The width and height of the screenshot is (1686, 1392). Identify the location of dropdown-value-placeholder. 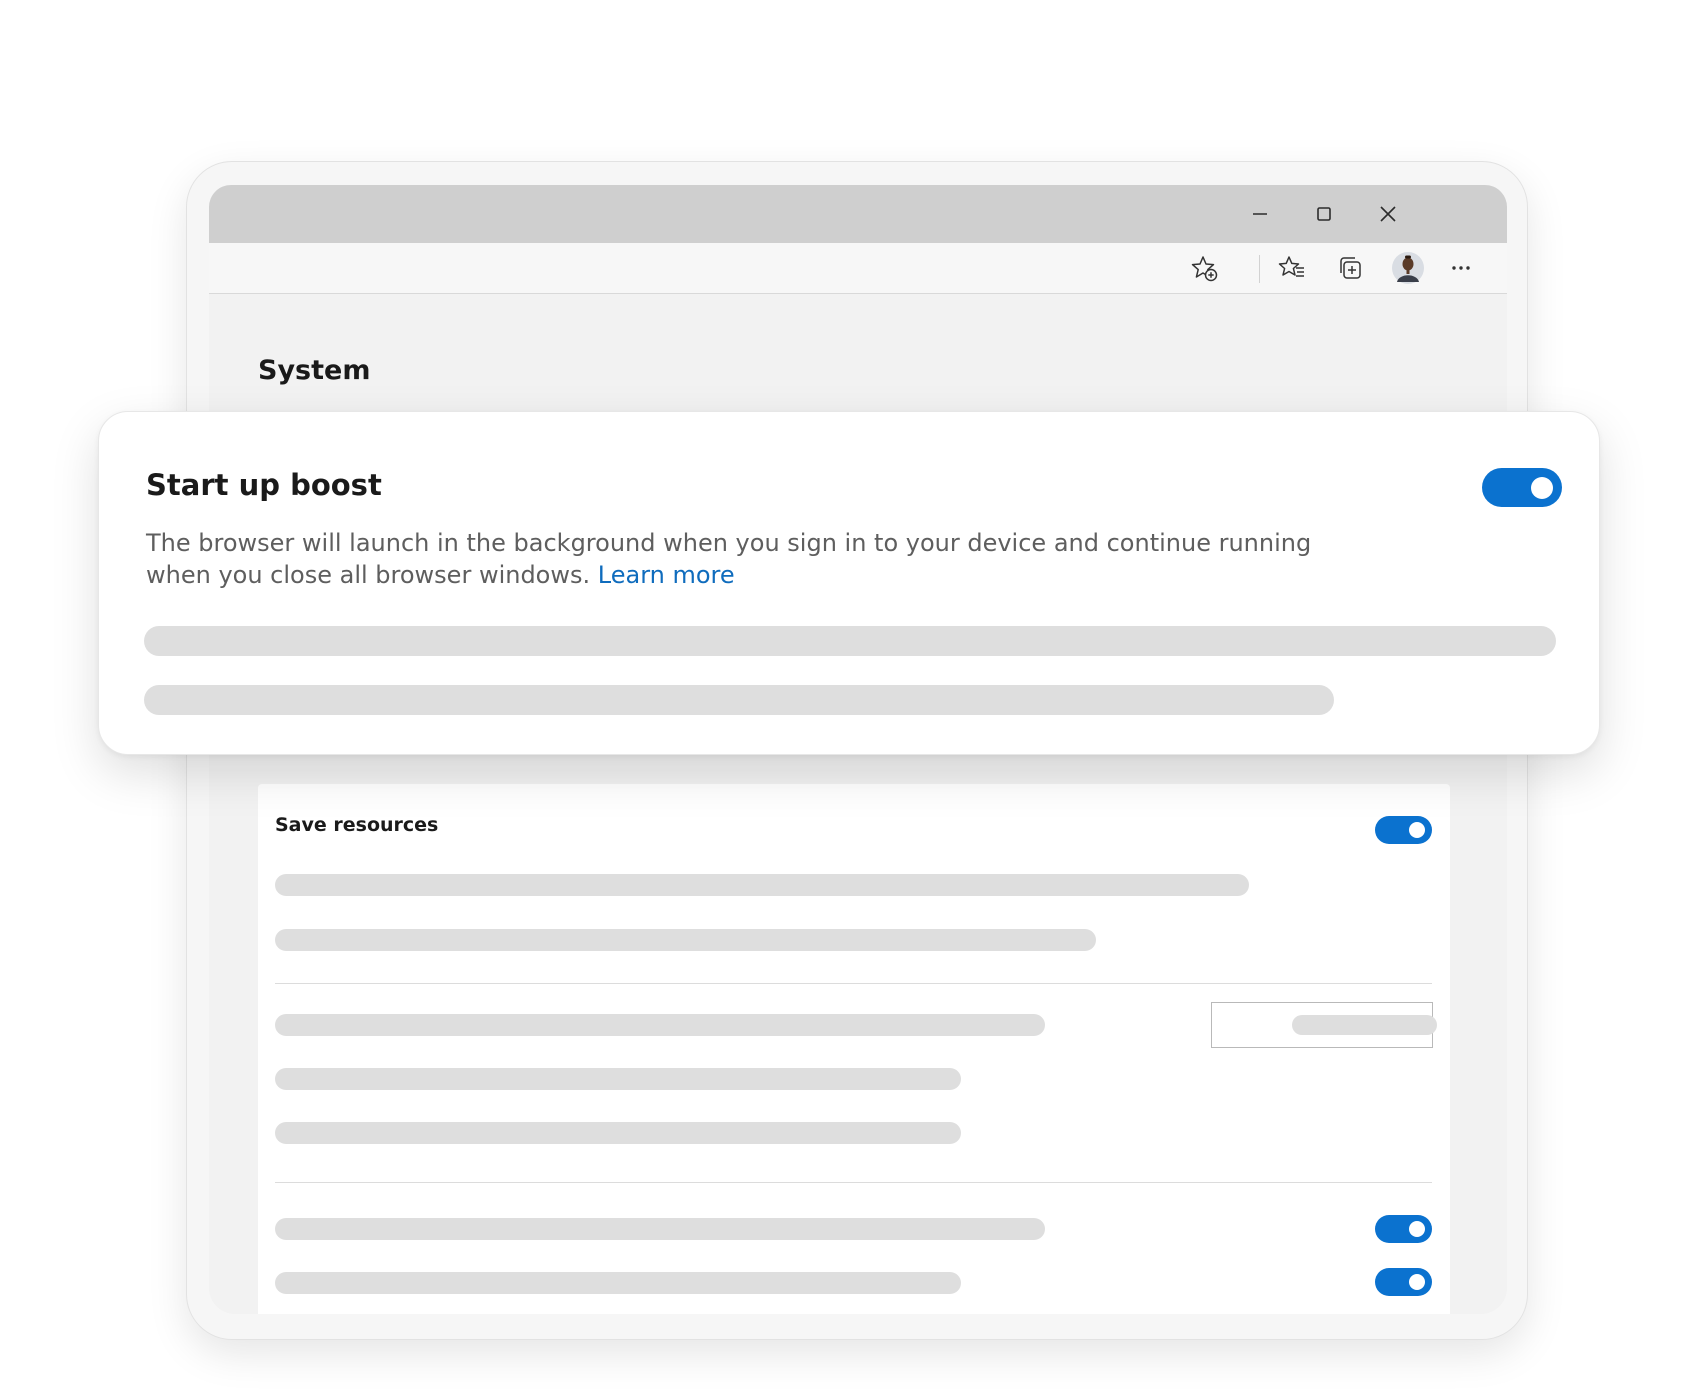
(1364, 1025).